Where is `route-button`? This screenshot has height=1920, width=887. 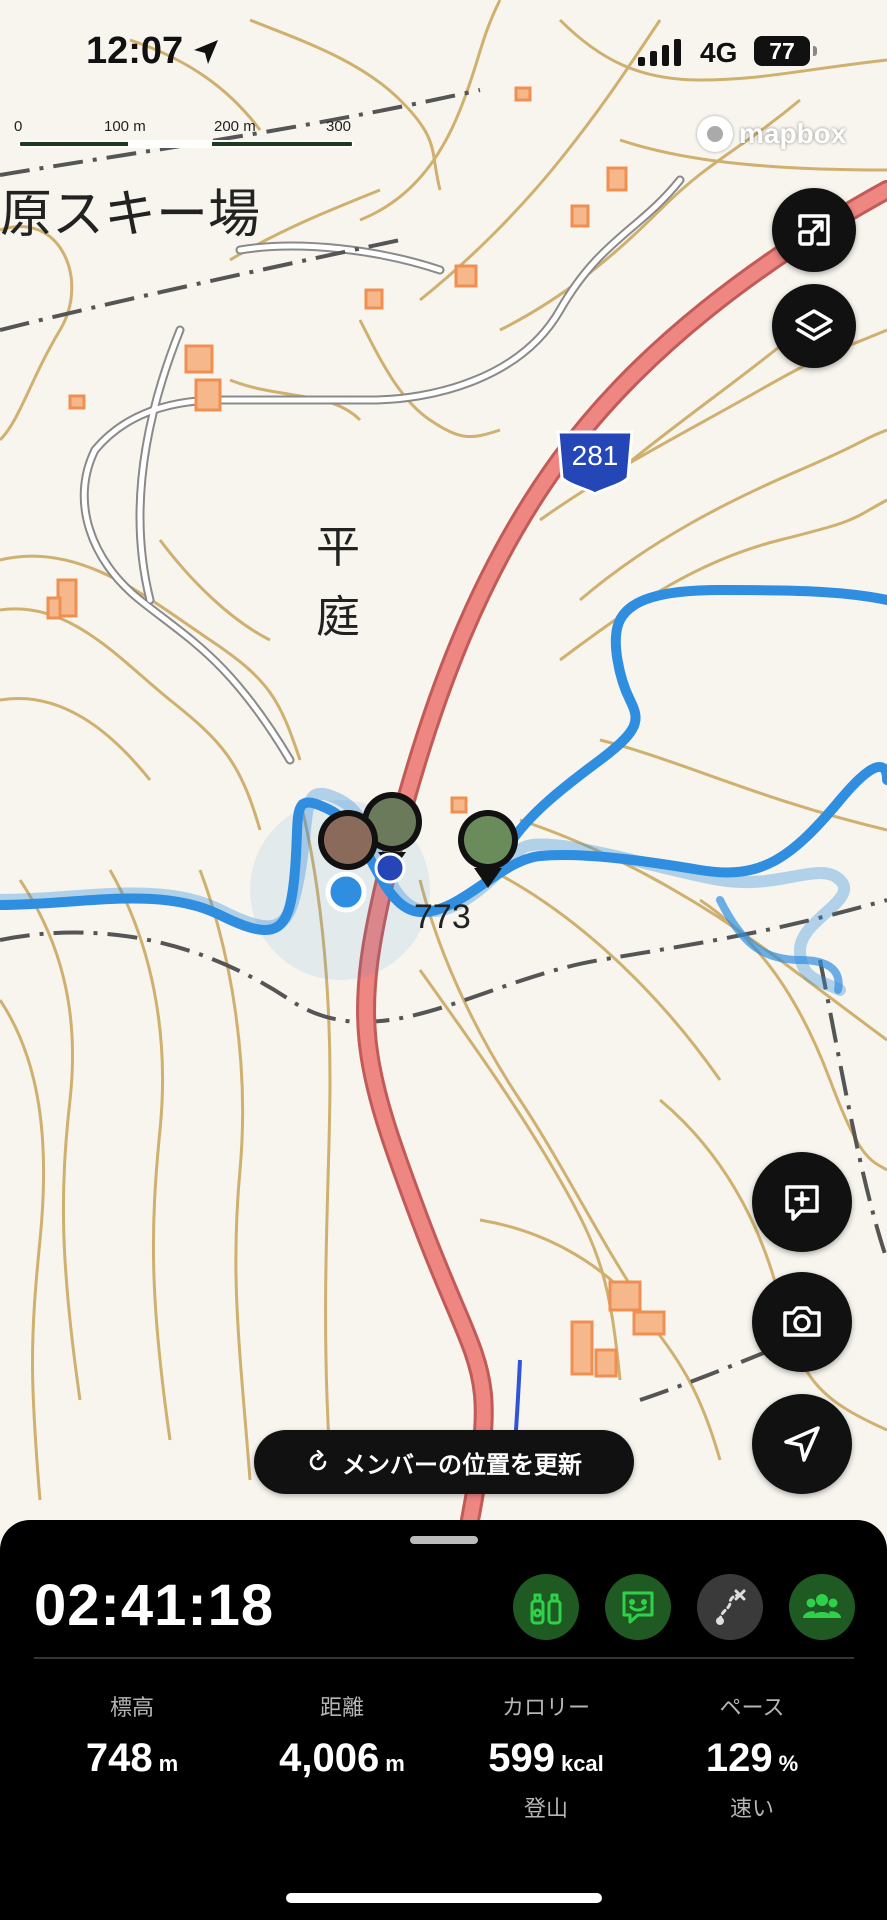
route-button is located at coordinates (730, 1607).